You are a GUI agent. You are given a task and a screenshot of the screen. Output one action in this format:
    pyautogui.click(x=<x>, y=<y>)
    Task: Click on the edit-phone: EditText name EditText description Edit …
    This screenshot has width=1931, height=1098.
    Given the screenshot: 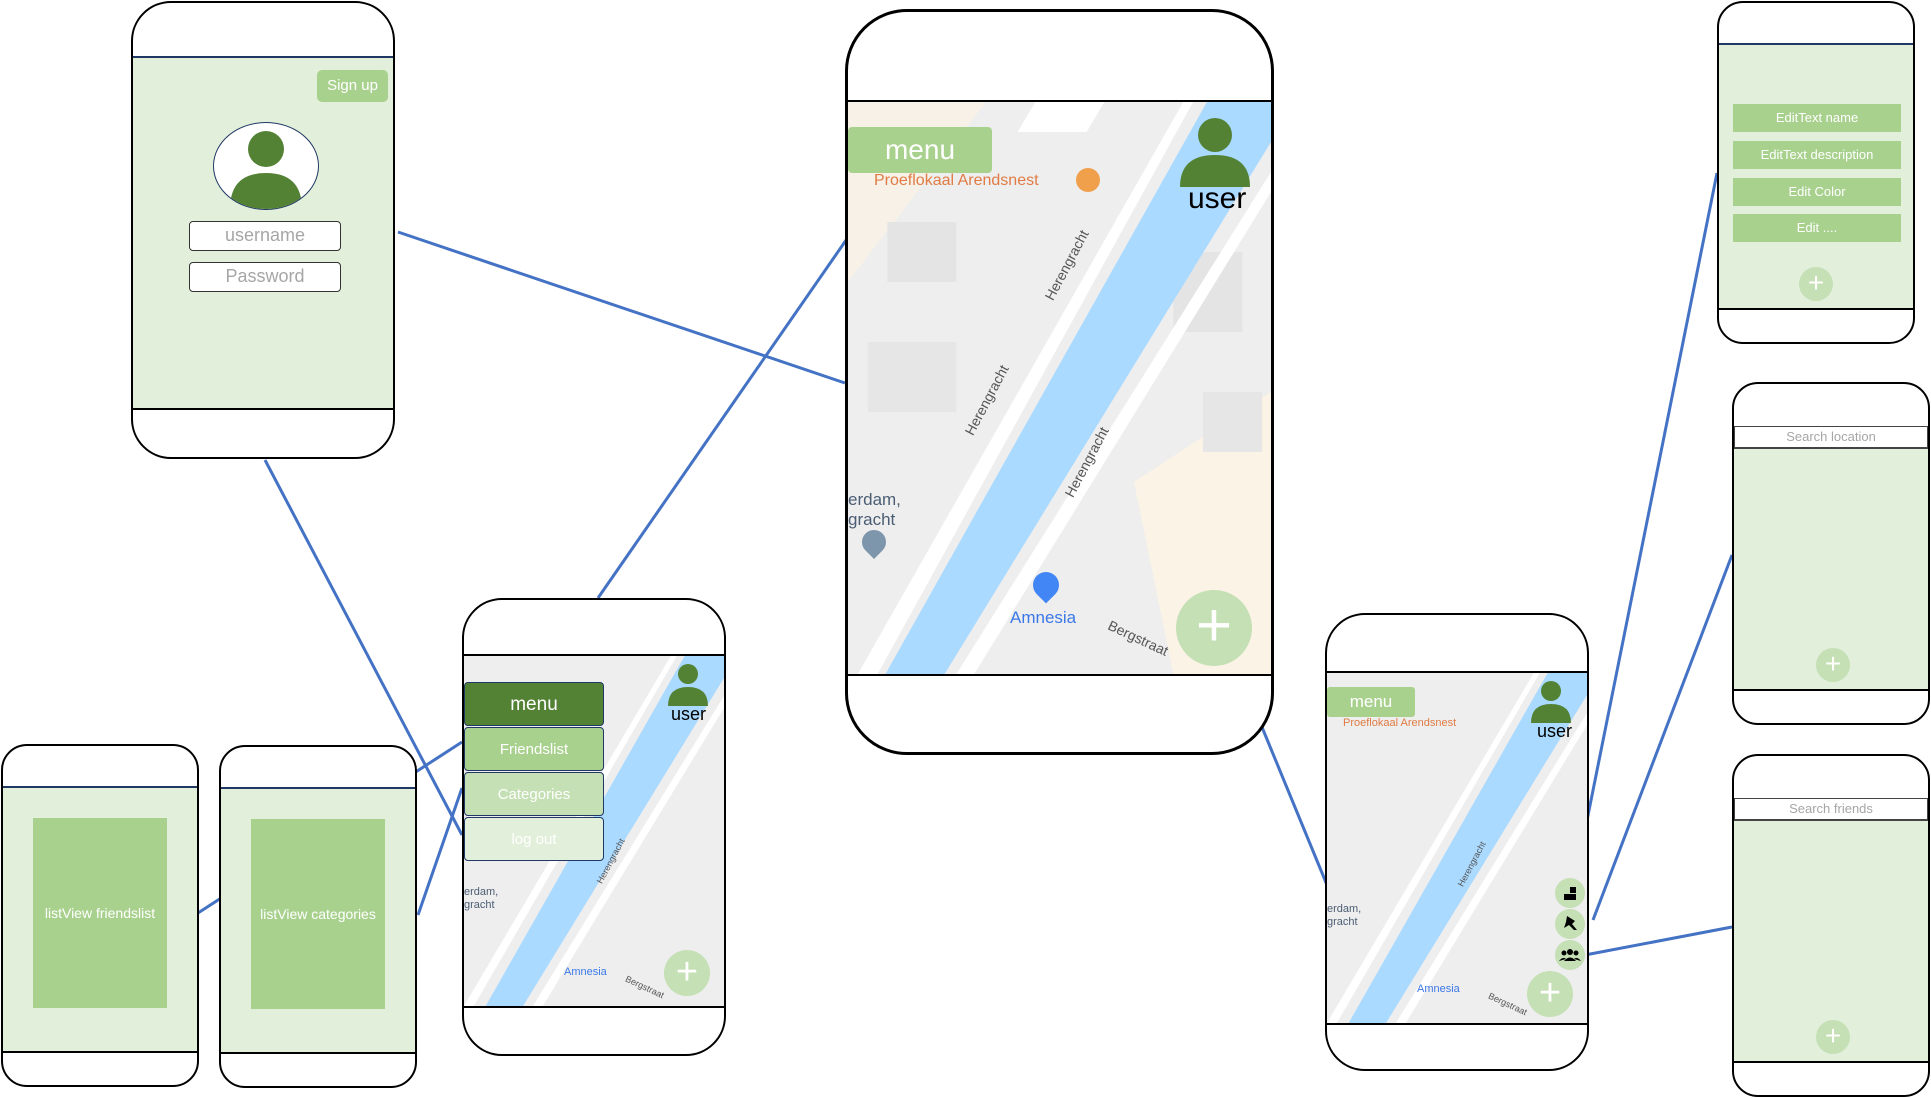 What is the action you would take?
    pyautogui.click(x=1816, y=172)
    